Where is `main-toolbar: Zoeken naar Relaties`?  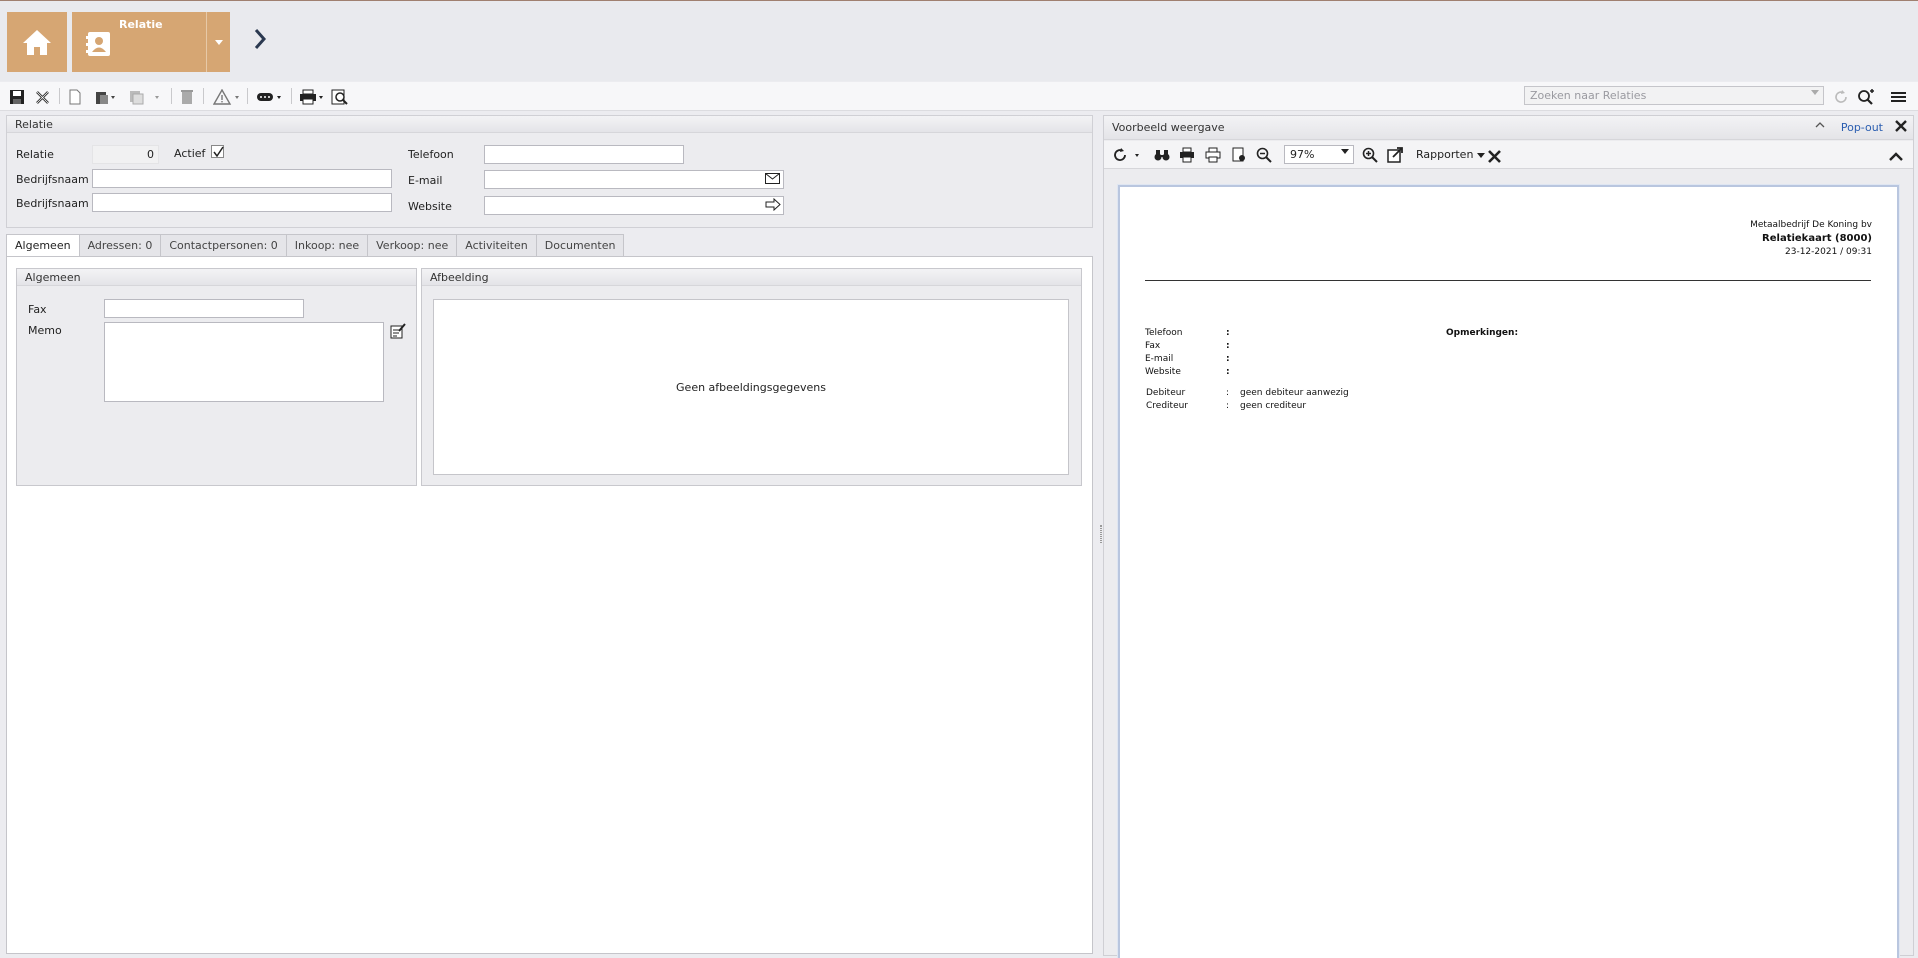
main-toolbar: Zoeken naar Relaties is located at coordinates (959, 96).